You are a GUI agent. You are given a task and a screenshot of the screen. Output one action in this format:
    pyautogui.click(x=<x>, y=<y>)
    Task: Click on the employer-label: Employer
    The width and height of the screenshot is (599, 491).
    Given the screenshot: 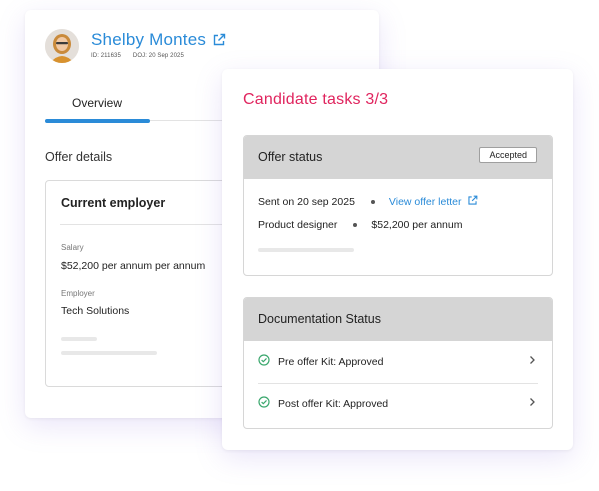 What is the action you would take?
    pyautogui.click(x=78, y=293)
    